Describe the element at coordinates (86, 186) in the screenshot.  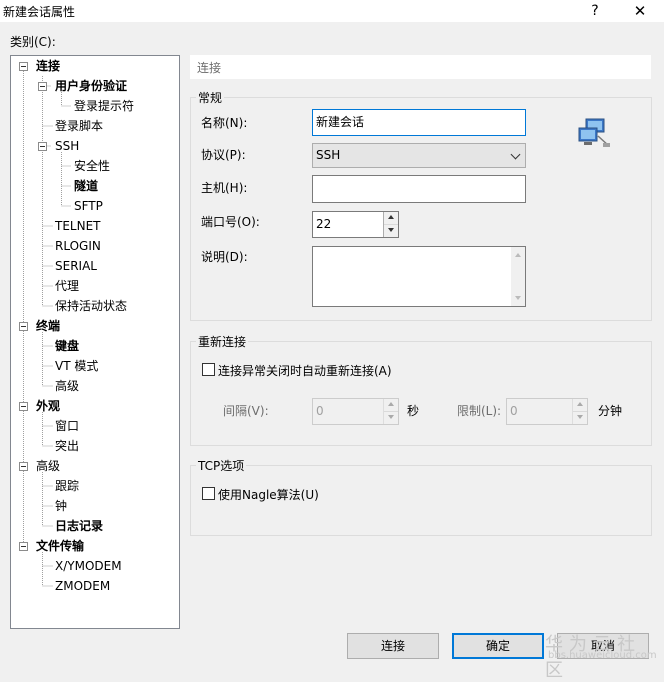
I see `tree-item-tunnel: 隧道` at that location.